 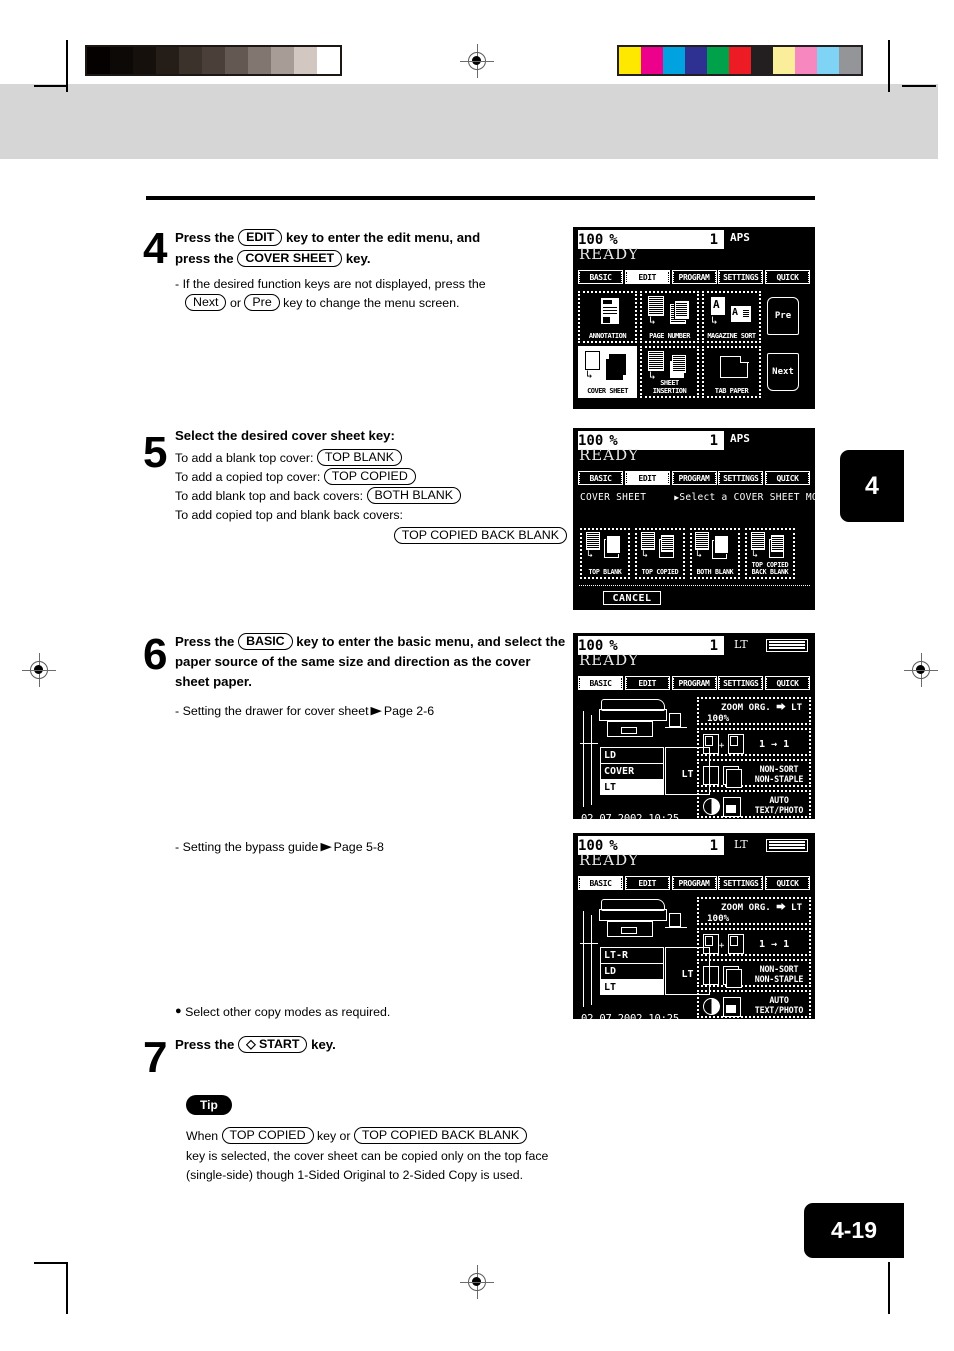 I want to click on lcd2-tab-row: BASIC EDIT PROGRAM SETTINGS QUICK, so click(x=694, y=479).